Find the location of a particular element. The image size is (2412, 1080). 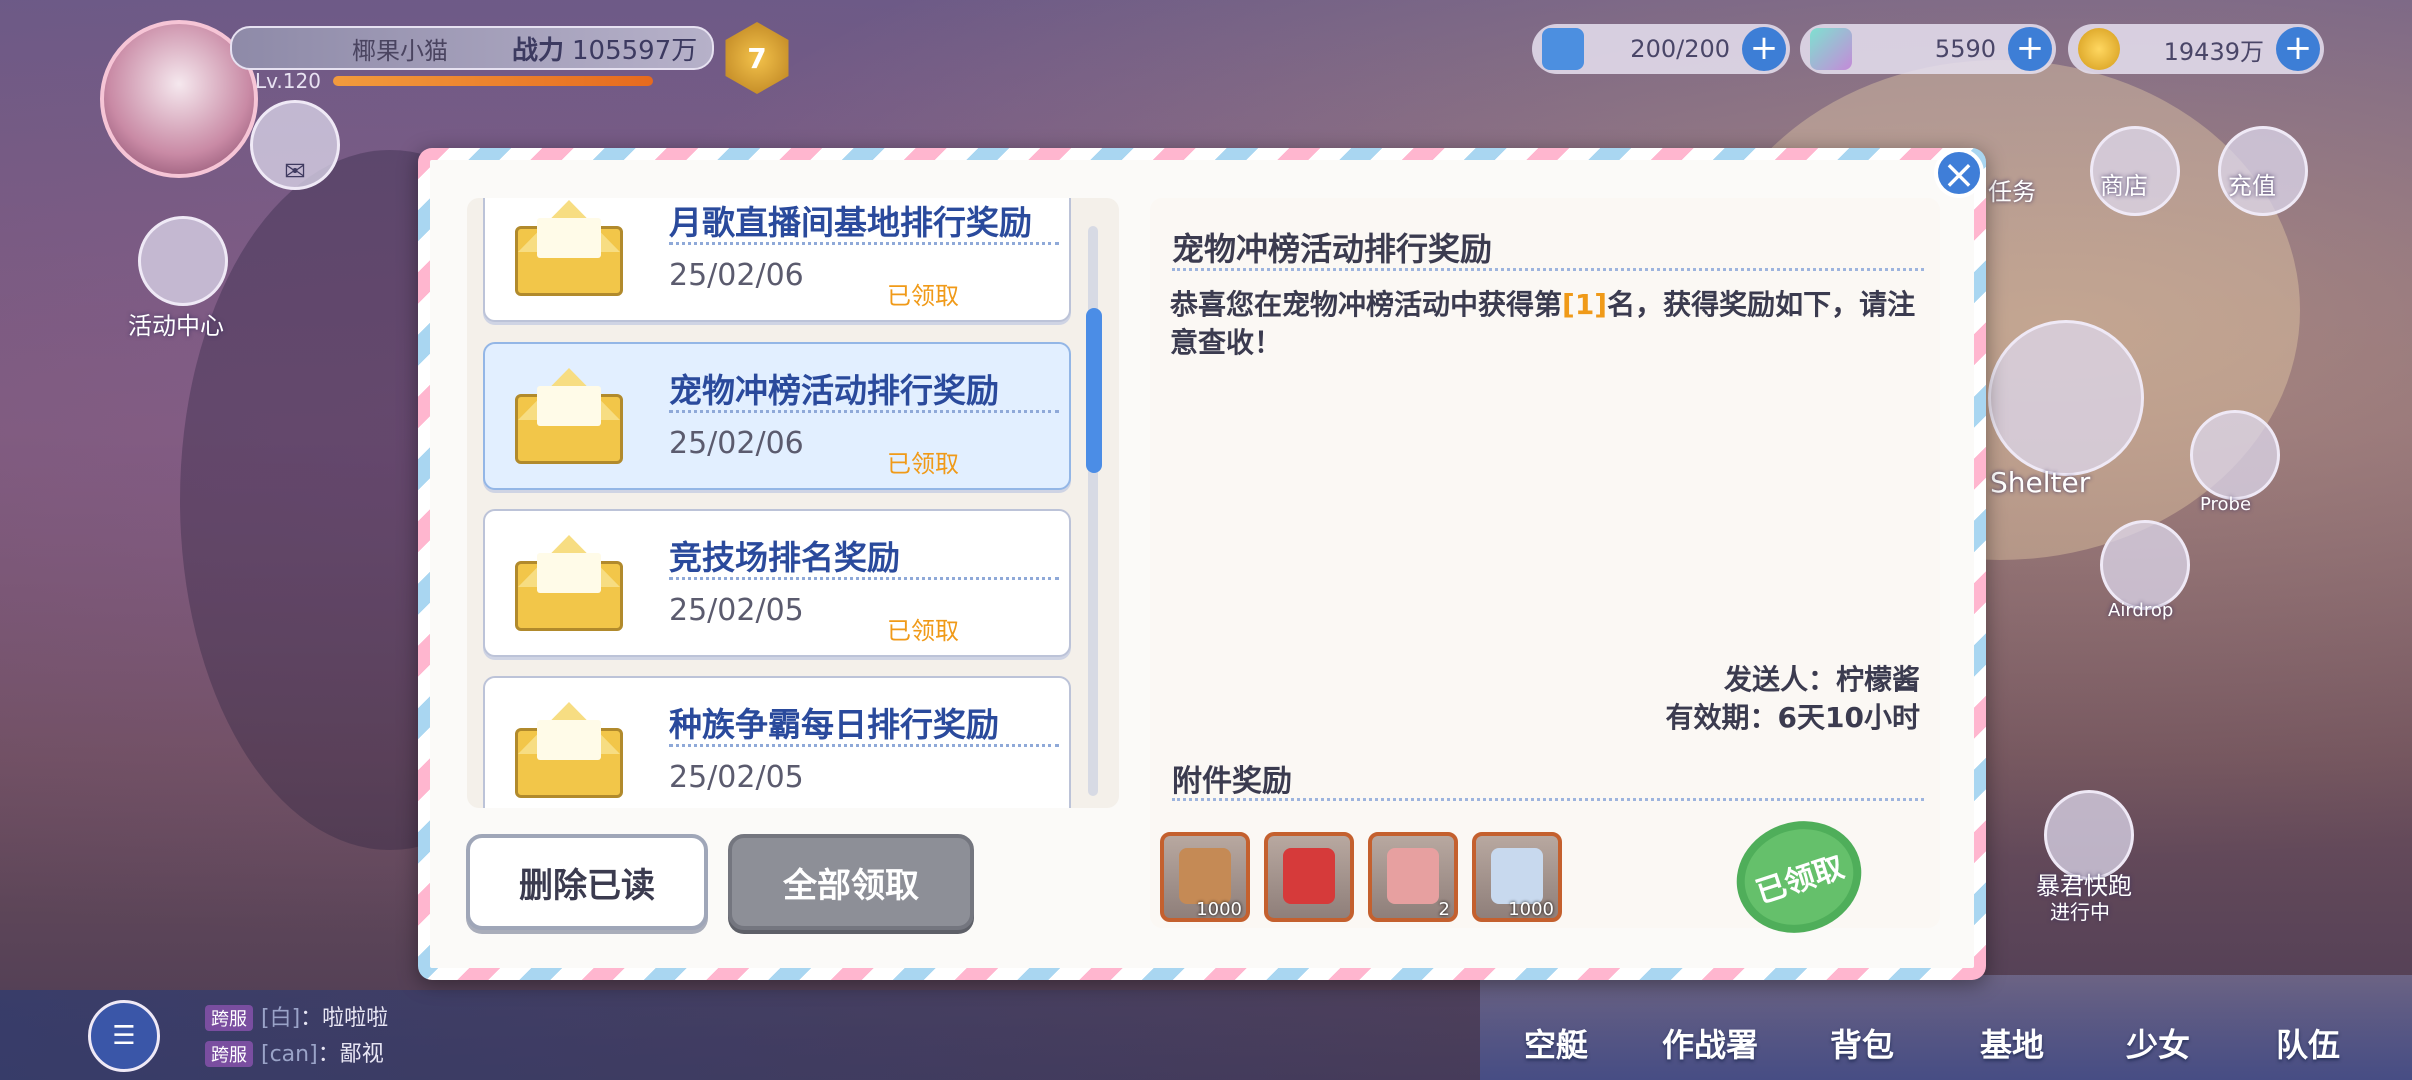

coin-counter: 19439万 + is located at coordinates (2196, 49).